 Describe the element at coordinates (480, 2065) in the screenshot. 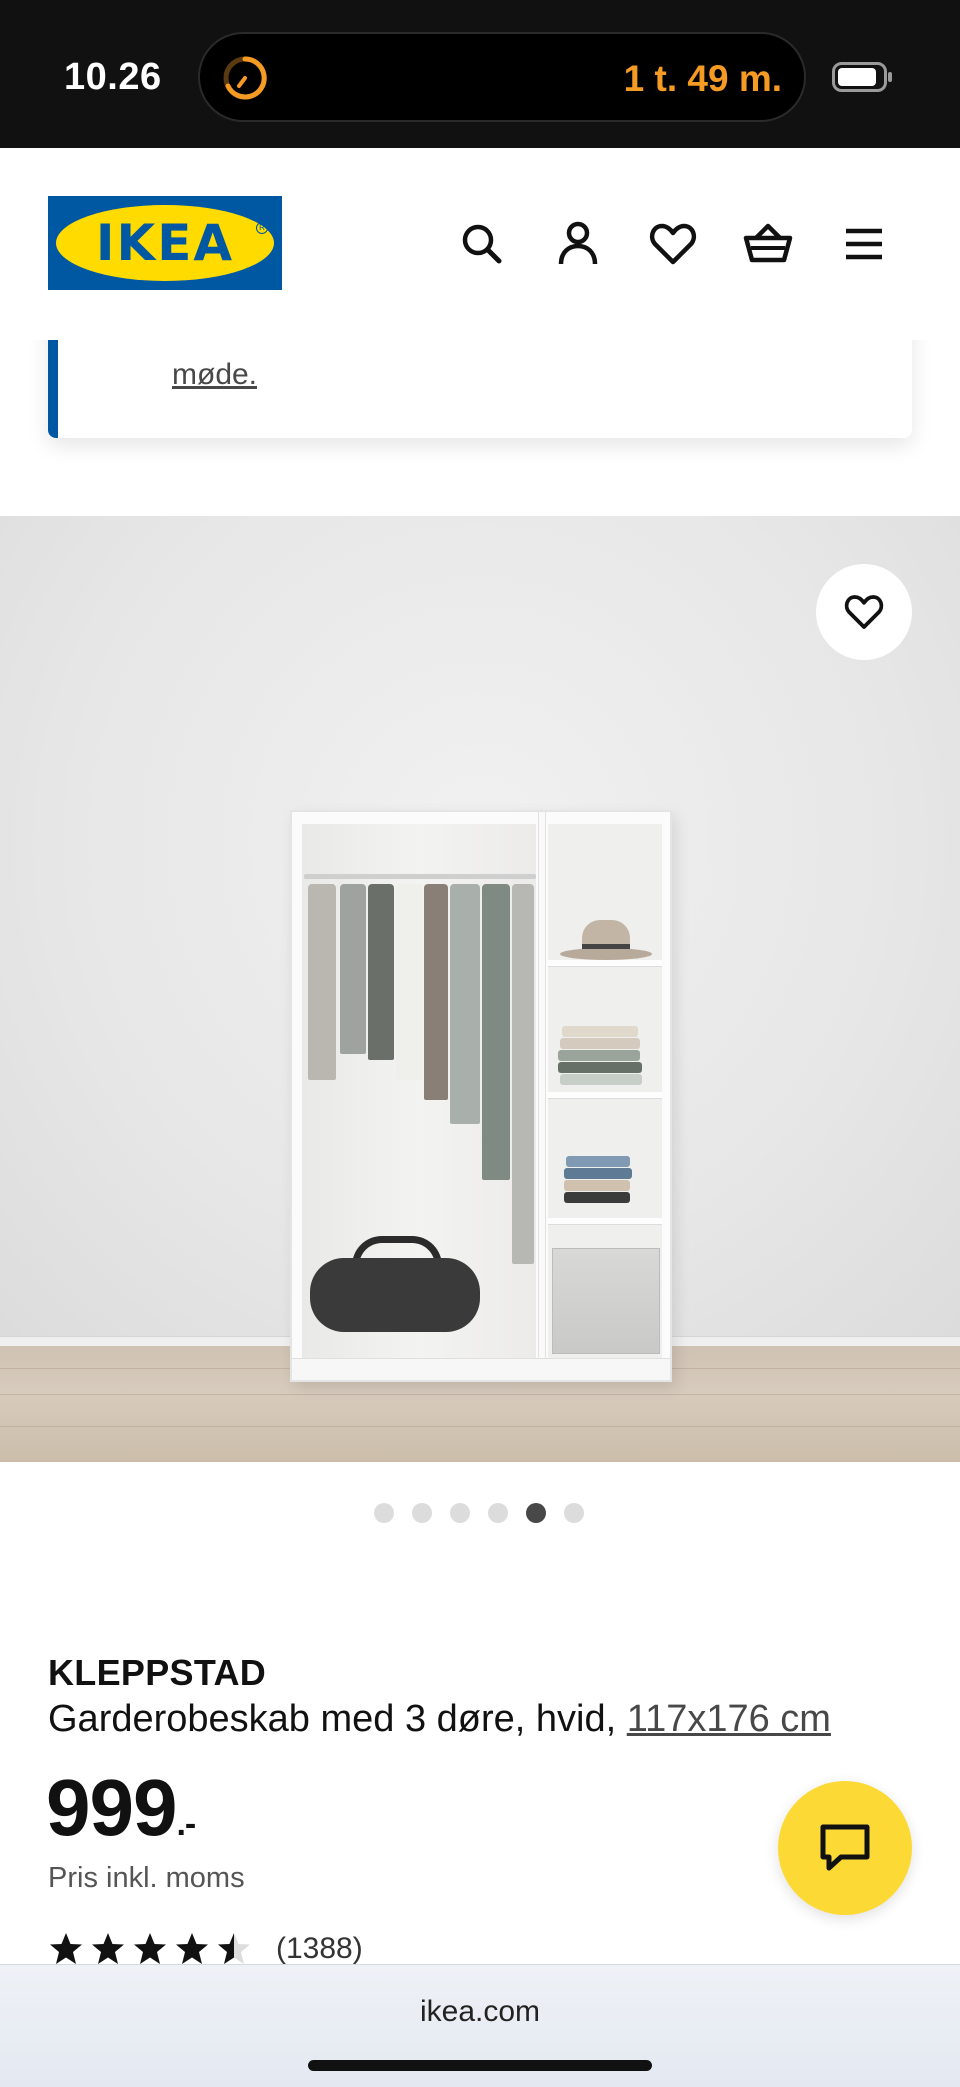

I see `home-indicator` at that location.